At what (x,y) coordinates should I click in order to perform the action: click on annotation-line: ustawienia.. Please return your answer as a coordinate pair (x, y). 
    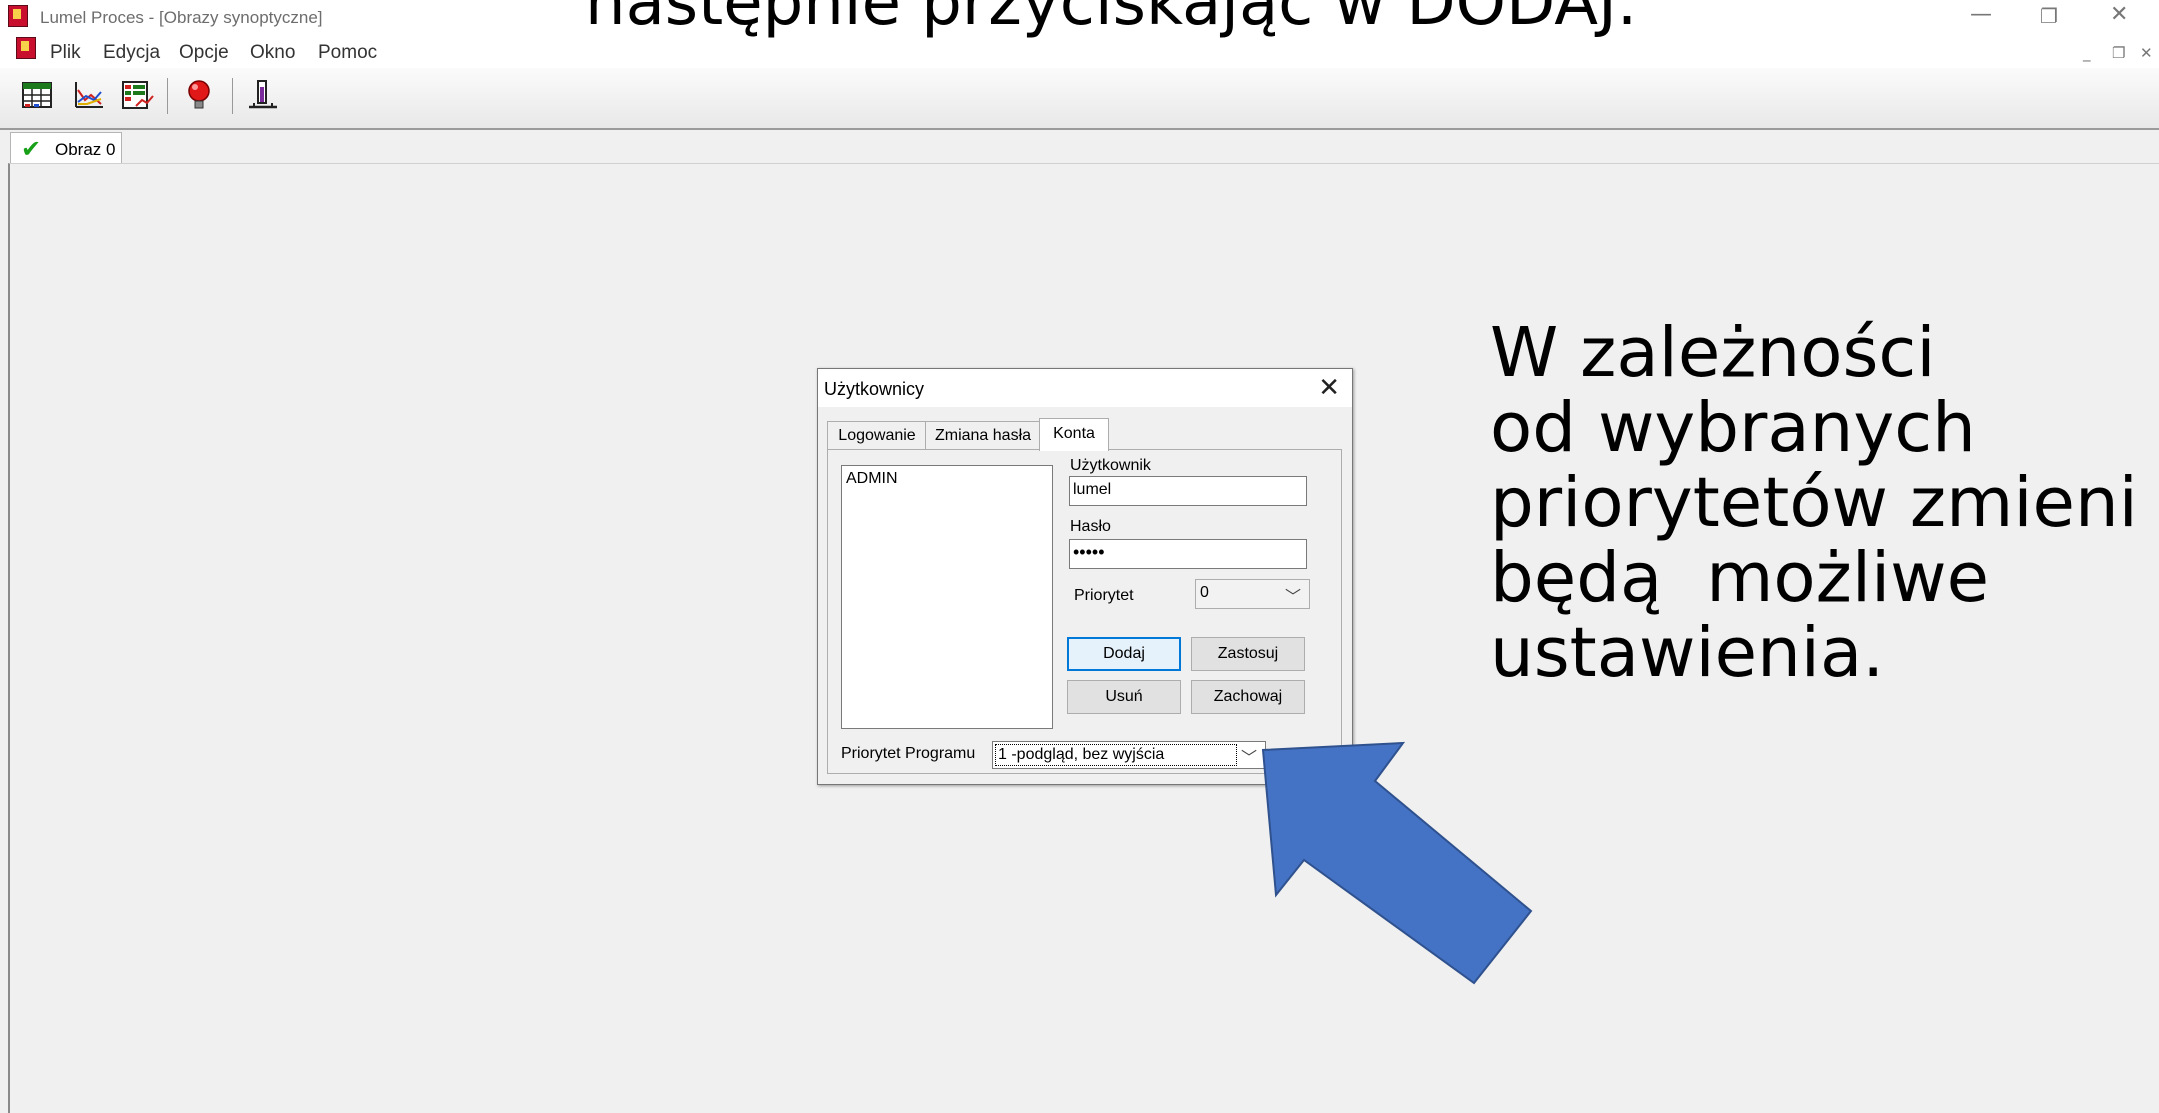
    Looking at the image, I should click on (1687, 653).